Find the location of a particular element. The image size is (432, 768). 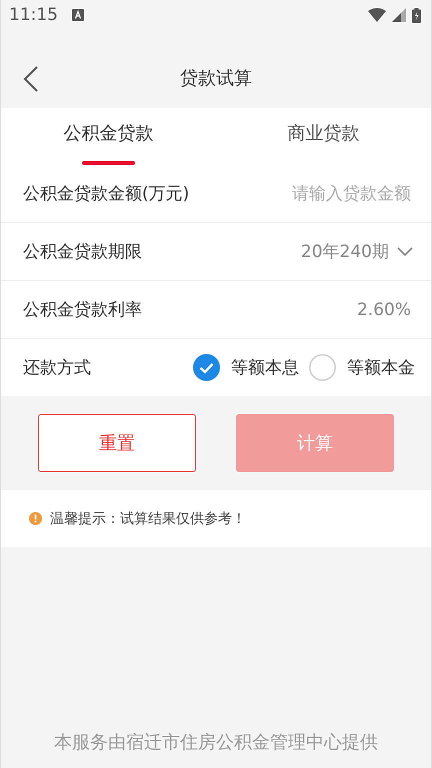

rate-value: 2.60% is located at coordinates (383, 310).